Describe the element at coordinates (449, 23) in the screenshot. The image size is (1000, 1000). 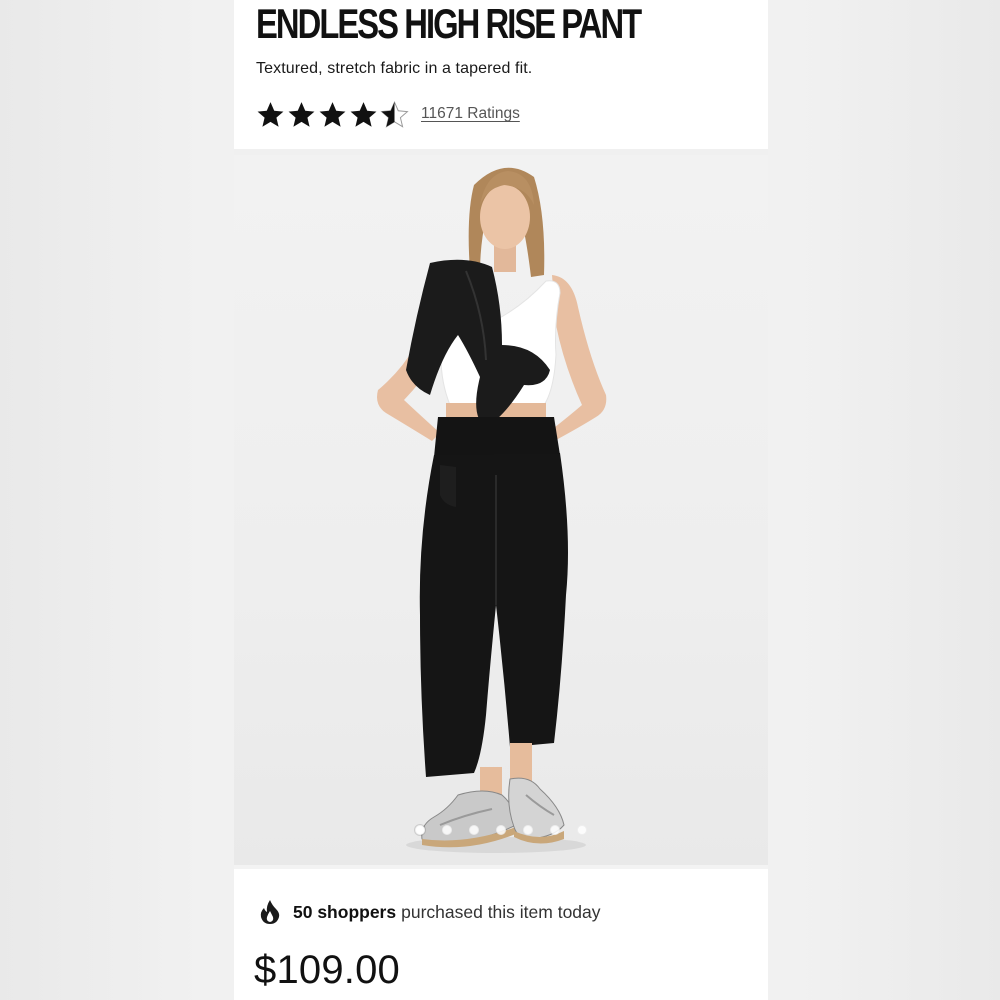
I see `product-title: ENDLESS HIGH RISE PANT` at that location.